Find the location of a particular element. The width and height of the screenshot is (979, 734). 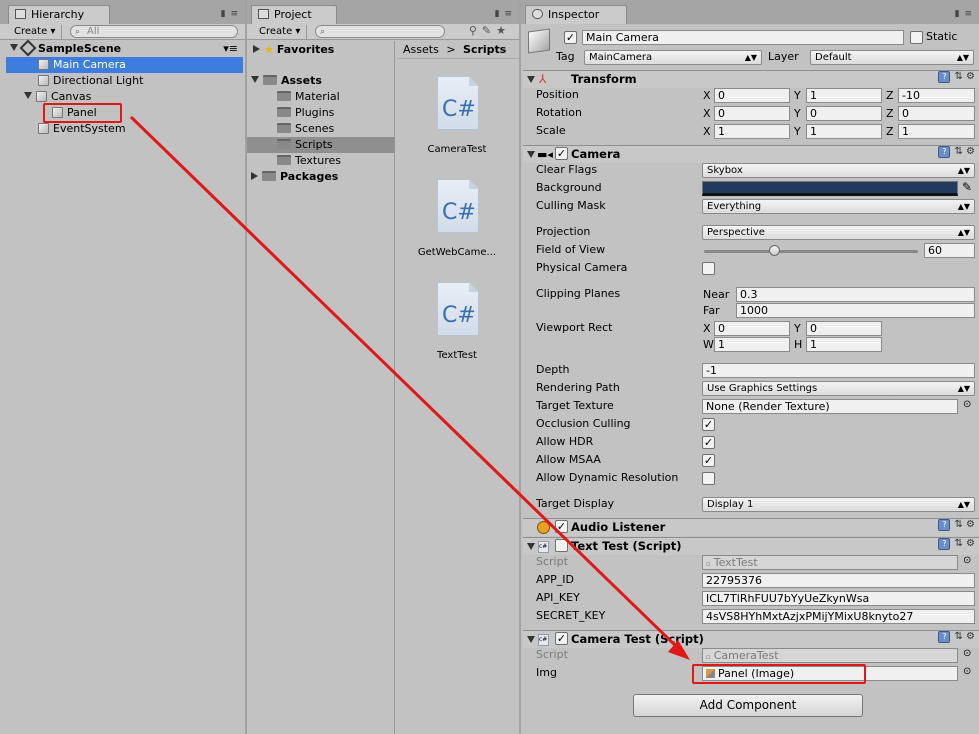

far-input: 1000 is located at coordinates (855, 310).